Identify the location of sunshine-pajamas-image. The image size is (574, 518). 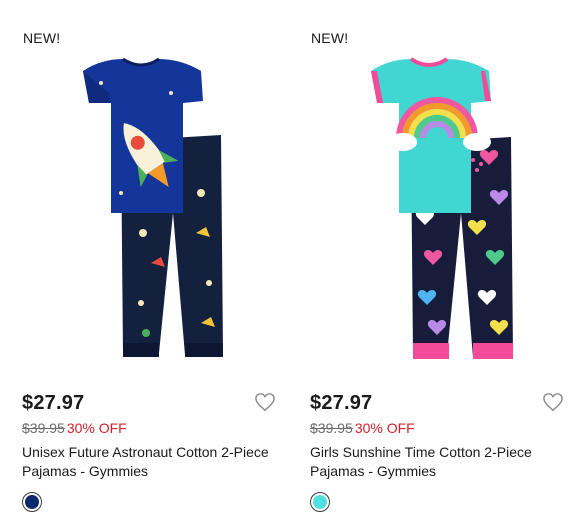
(442, 207).